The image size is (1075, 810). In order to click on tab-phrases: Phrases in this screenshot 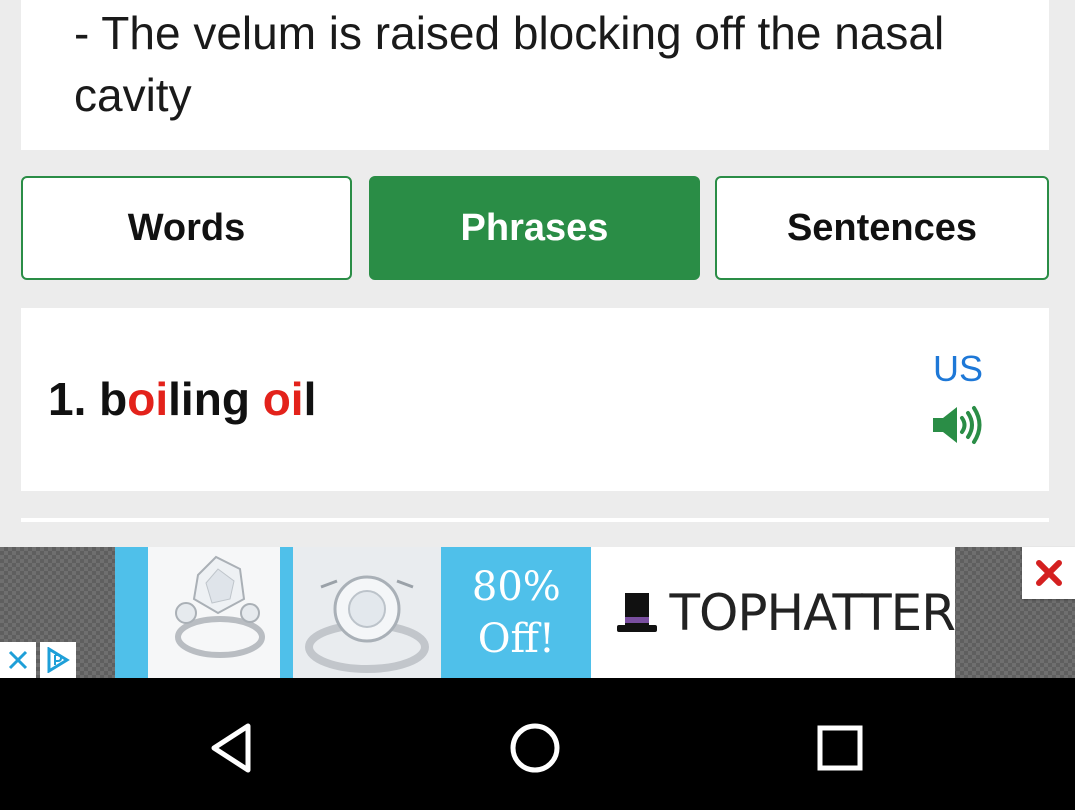, I will do `click(534, 228)`.